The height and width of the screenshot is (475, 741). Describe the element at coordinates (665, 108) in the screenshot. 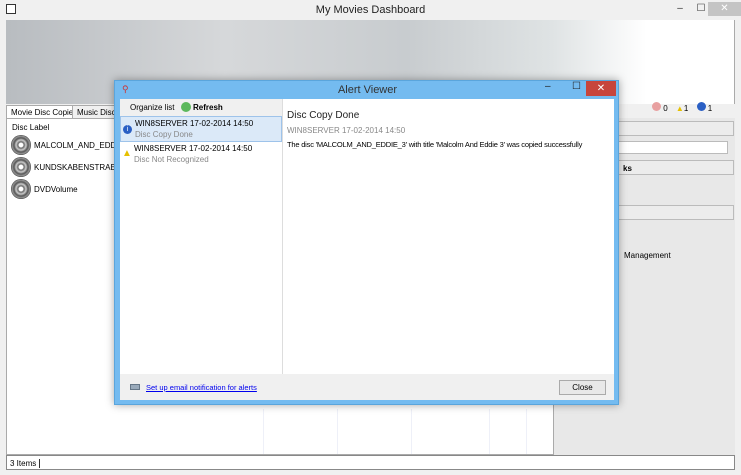

I see `error-count: 0` at that location.